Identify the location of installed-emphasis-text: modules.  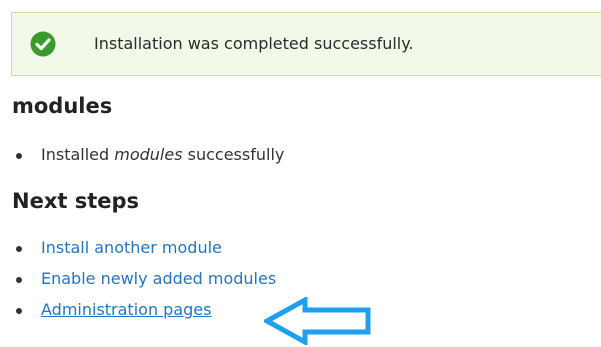
(148, 154).